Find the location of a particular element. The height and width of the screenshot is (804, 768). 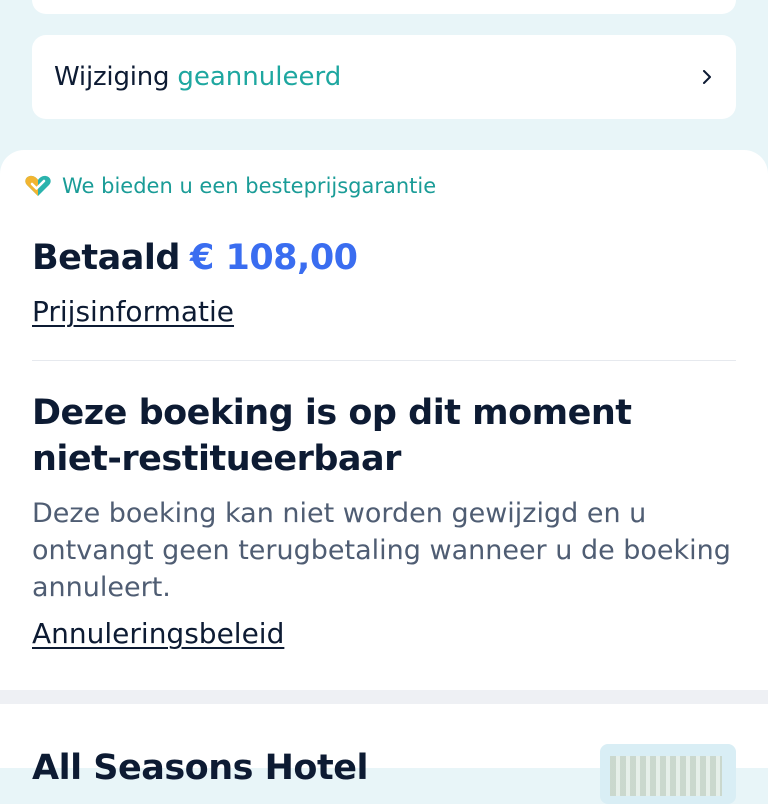

best-price-guarantee: We bieden u een besteprijsgarantie is located at coordinates (230, 186).